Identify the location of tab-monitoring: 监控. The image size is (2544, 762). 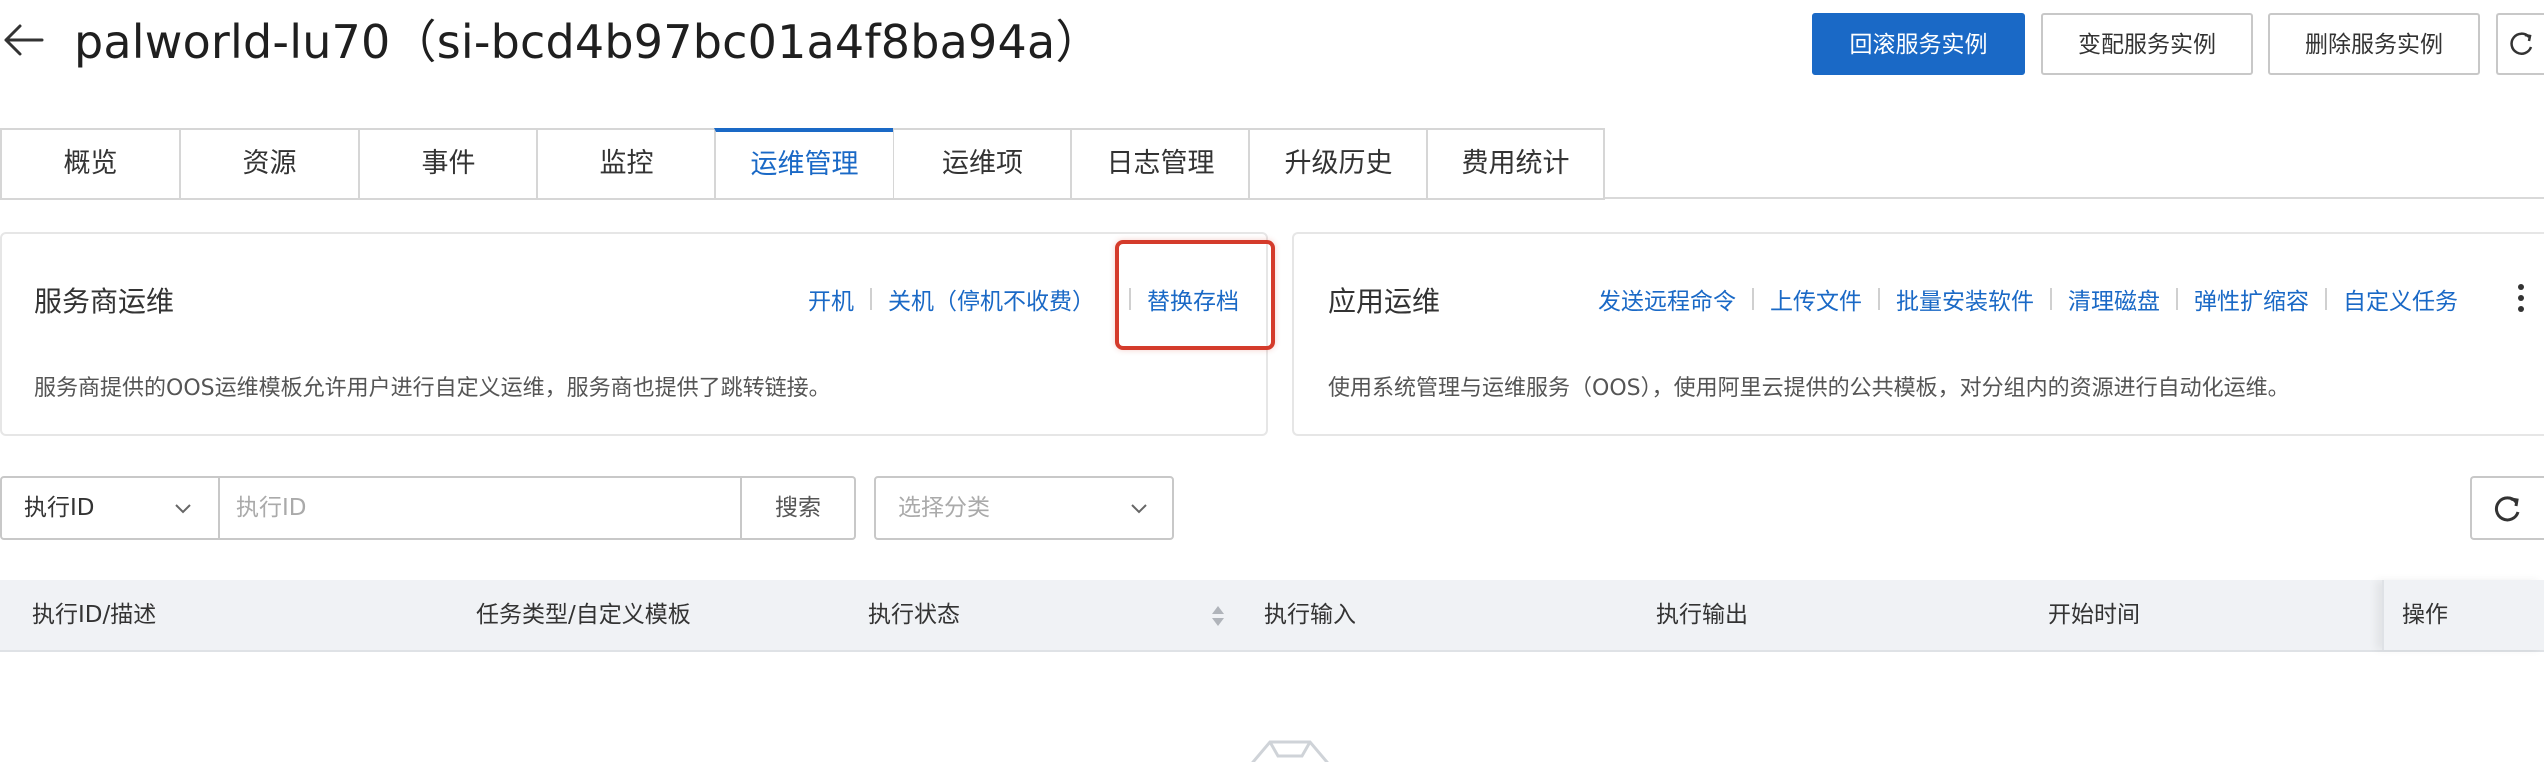
(625, 164).